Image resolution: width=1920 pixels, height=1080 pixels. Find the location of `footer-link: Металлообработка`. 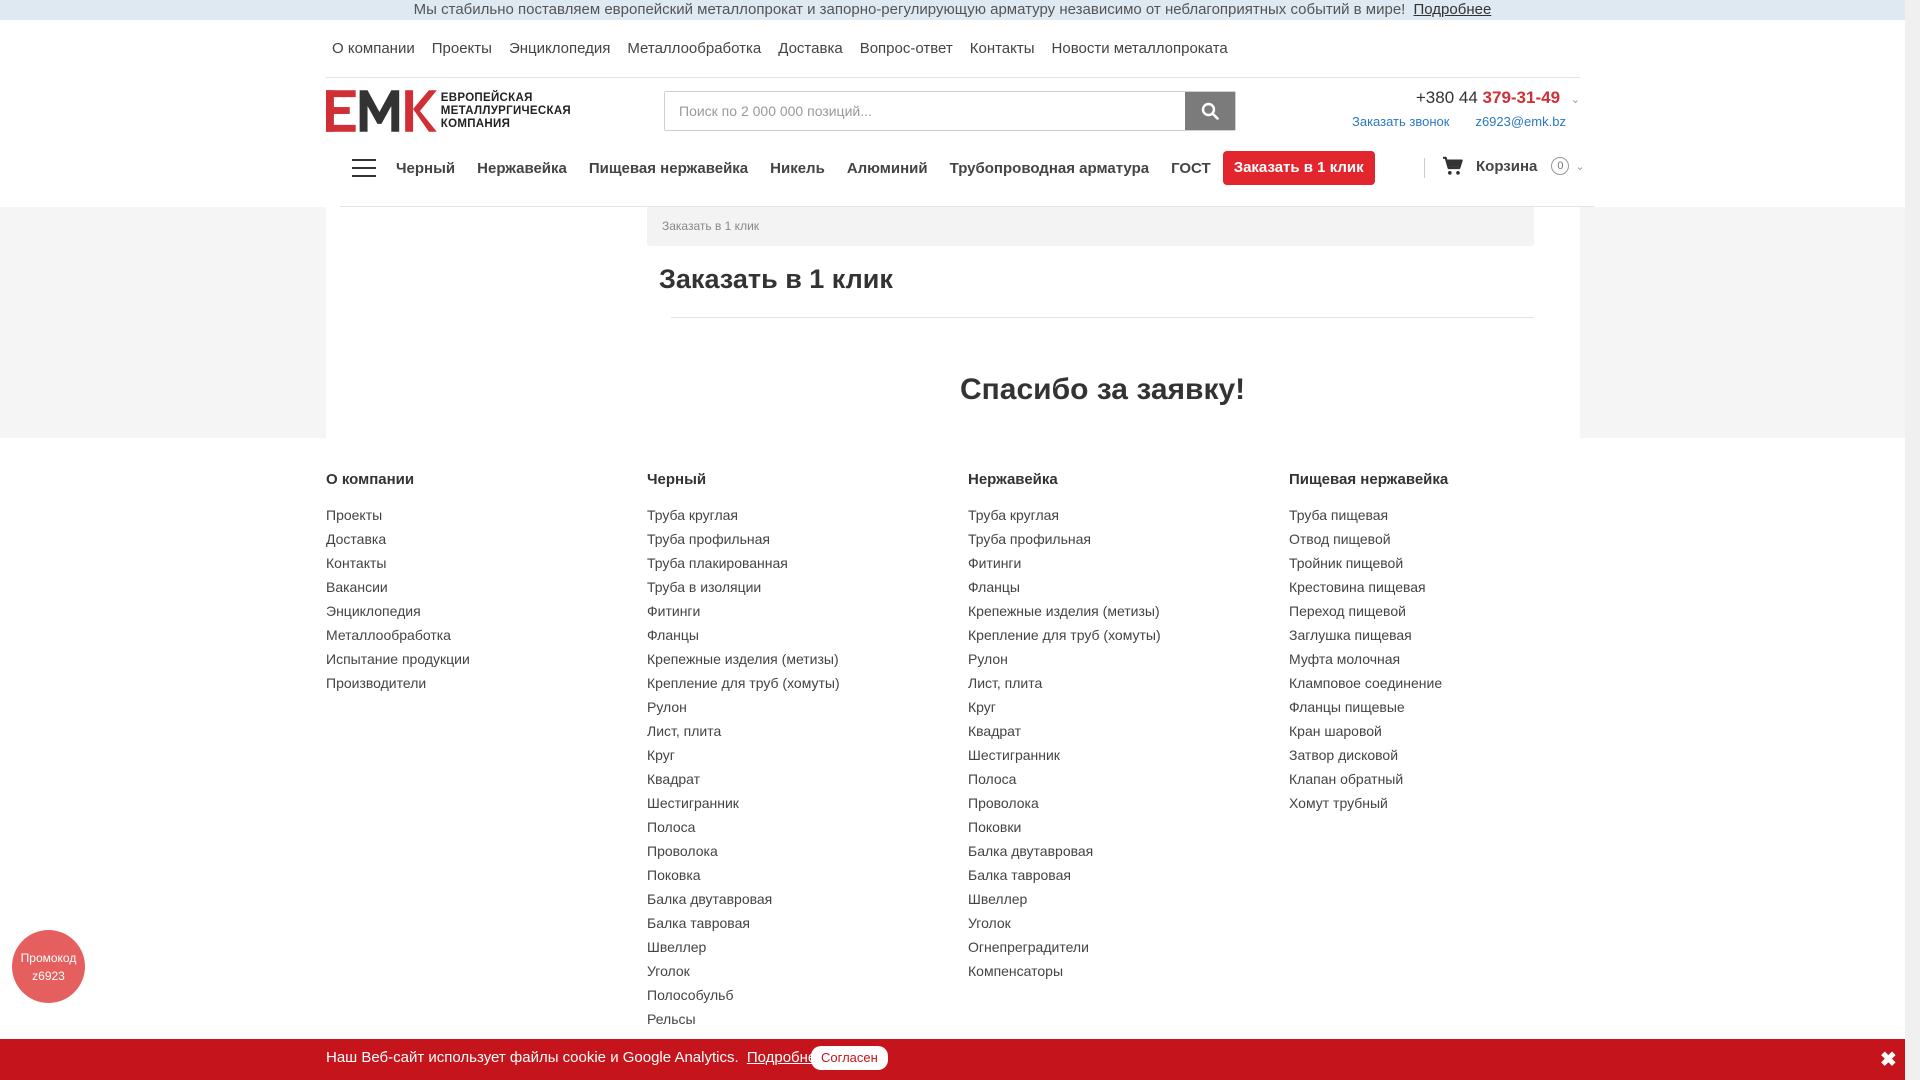

footer-link: Металлообработка is located at coordinates (398, 635).